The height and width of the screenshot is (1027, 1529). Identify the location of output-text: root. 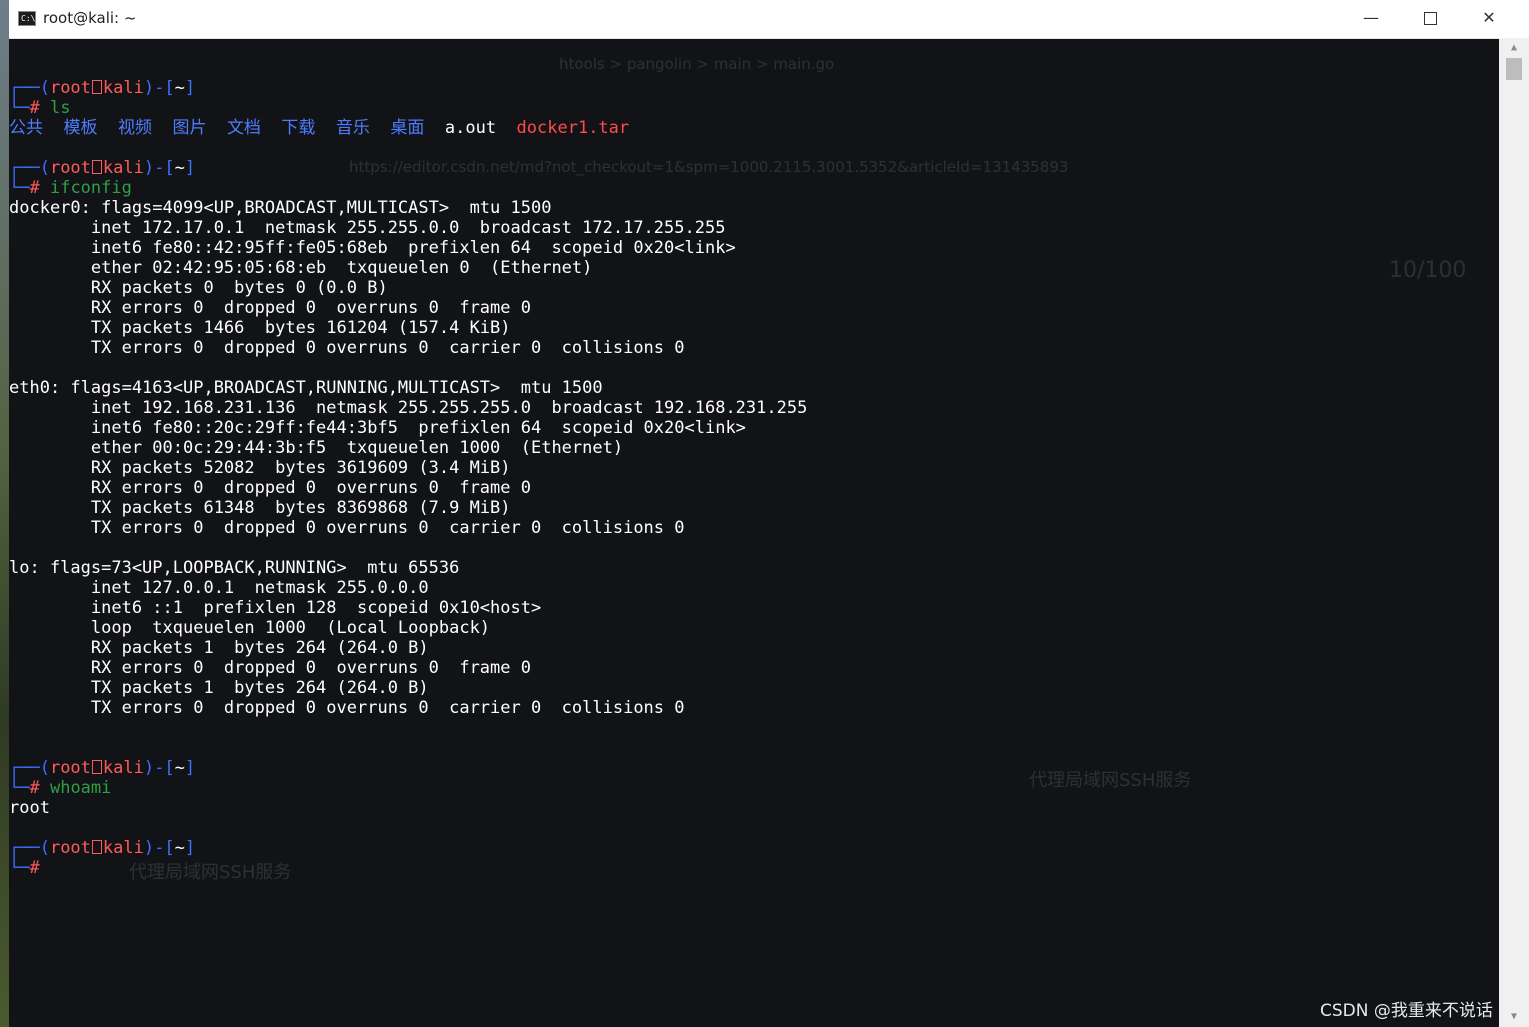
(29, 808).